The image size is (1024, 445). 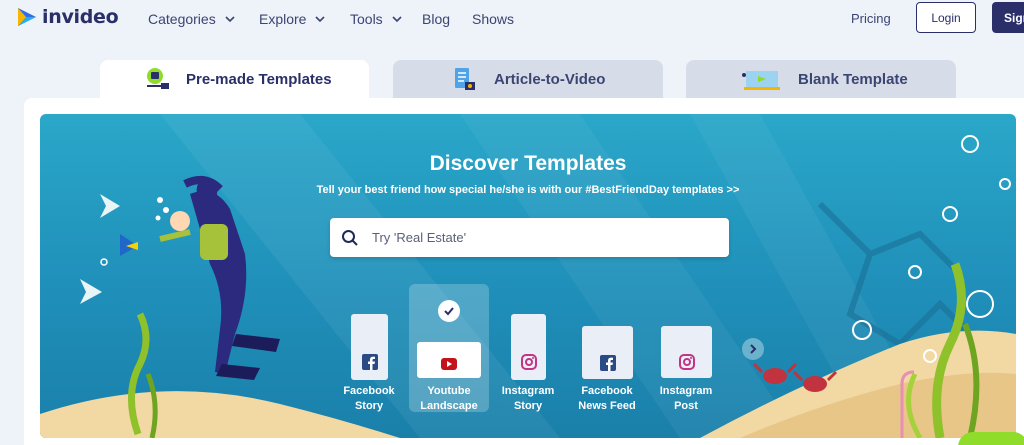 What do you see at coordinates (369, 399) in the screenshot?
I see `format-label: Facebook Story` at bounding box center [369, 399].